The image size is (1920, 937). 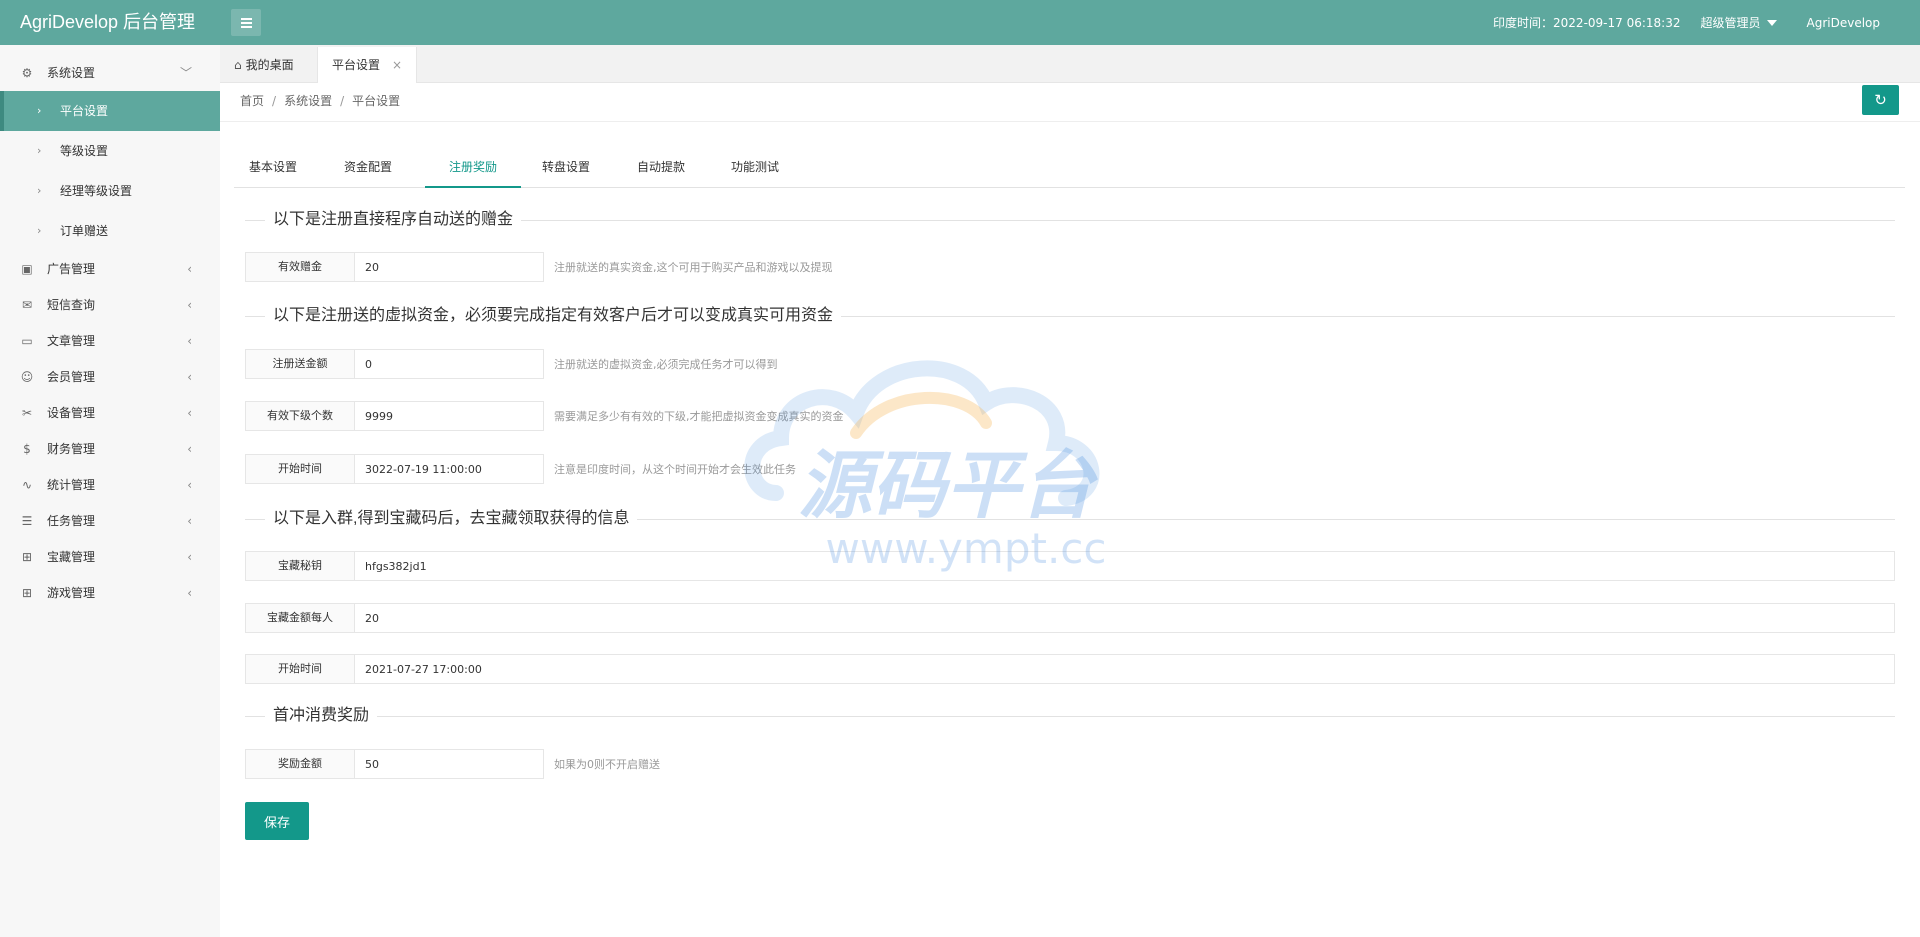 I want to click on valid-subs-input, so click(x=449, y=416).